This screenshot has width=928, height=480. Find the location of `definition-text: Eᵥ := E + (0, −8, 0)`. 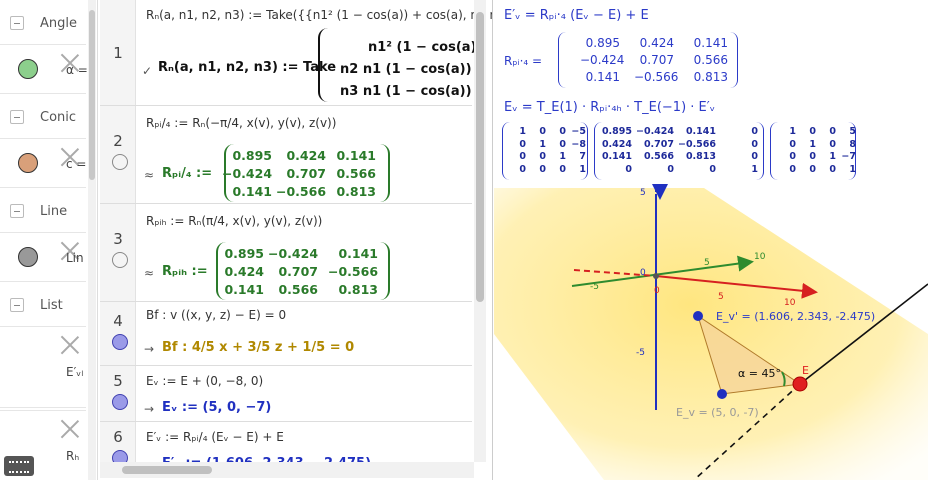

definition-text: Eᵥ := E + (0, −8, 0) is located at coordinates (204, 381).